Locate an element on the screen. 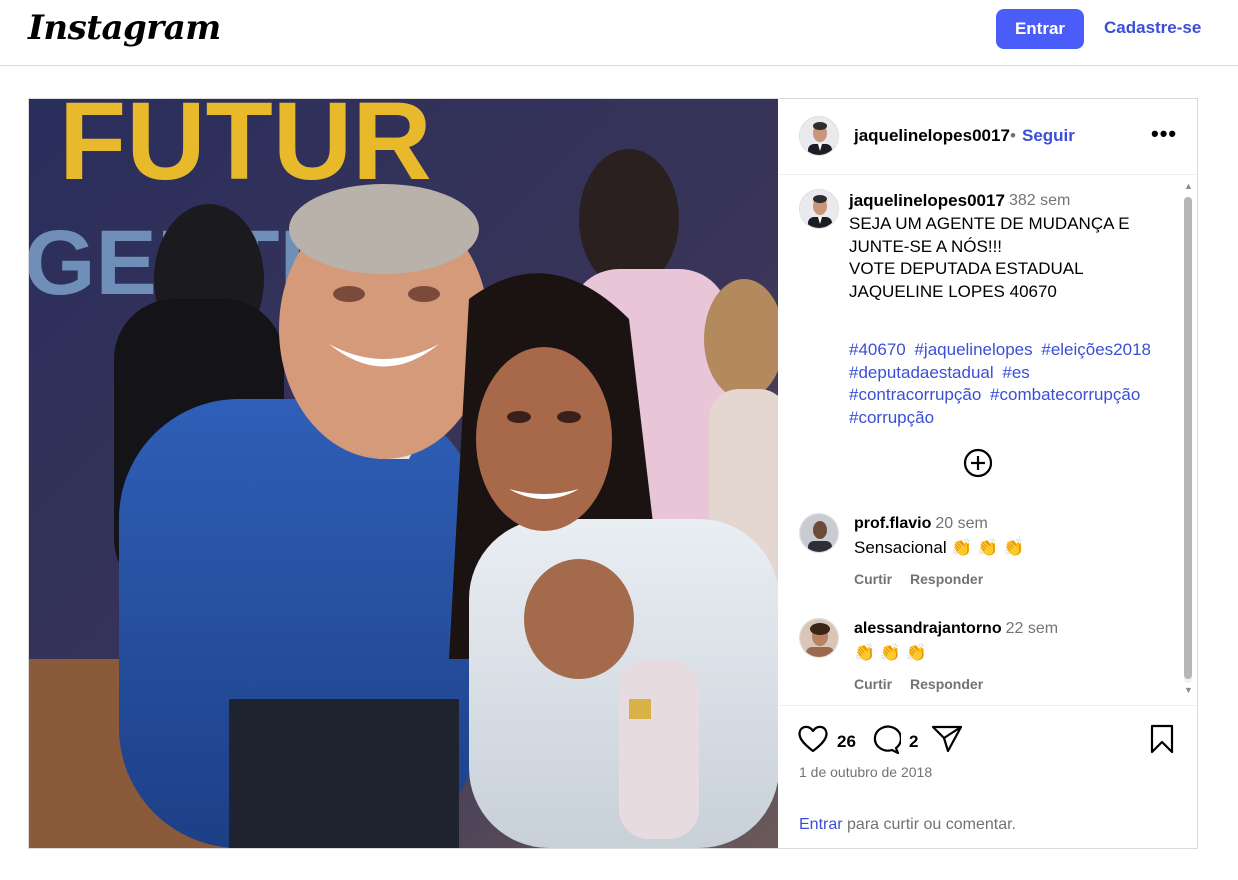 This screenshot has width=1238, height=880. comment-username: prof.flavio 20 sem is located at coordinates (921, 524).